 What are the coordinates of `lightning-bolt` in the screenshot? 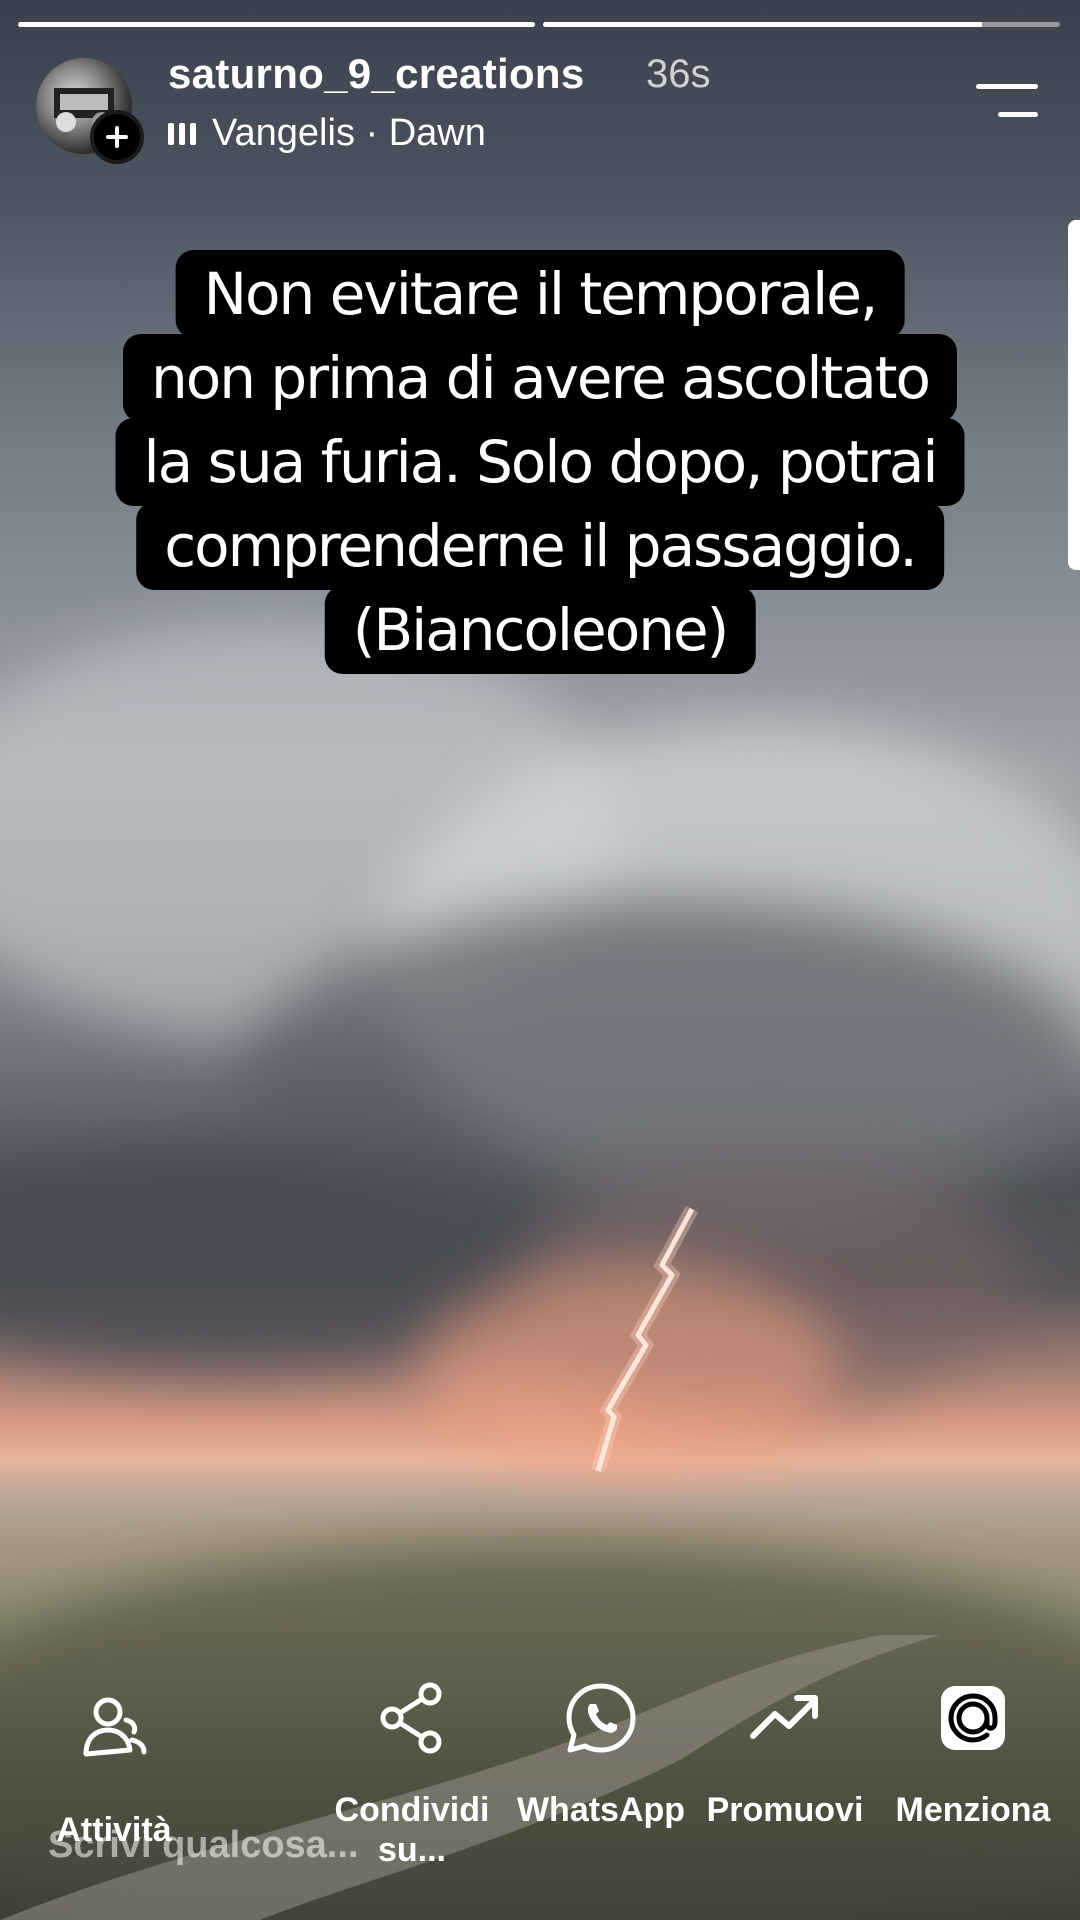 It's located at (645, 1339).